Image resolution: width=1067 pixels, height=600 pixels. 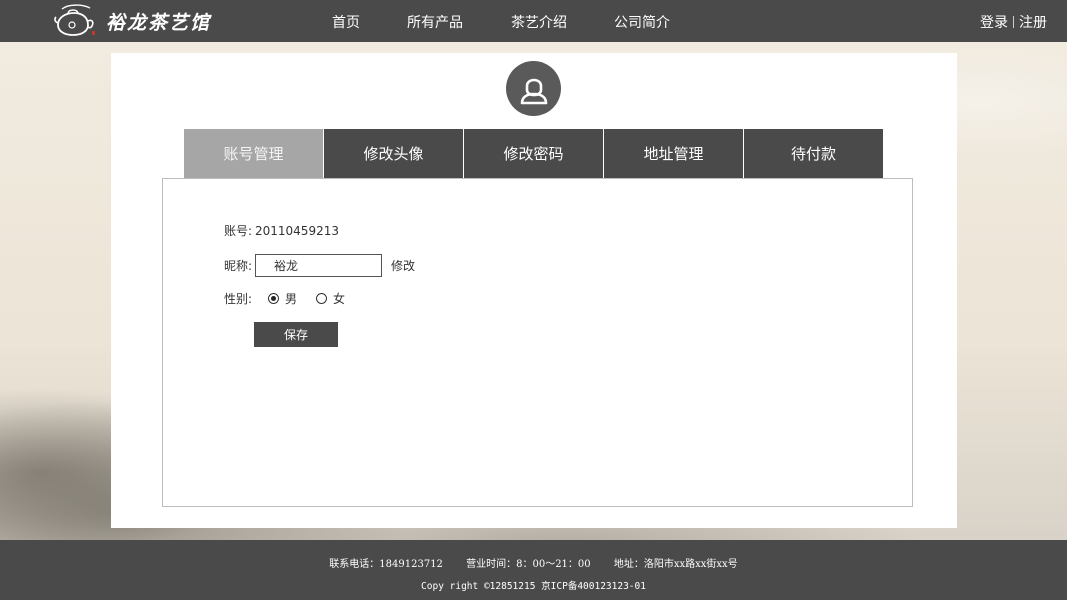 I want to click on tab-password: 修改密码, so click(x=533, y=153).